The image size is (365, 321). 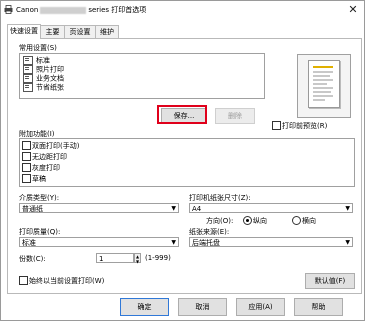 I want to click on portrait-radio, so click(x=247, y=220).